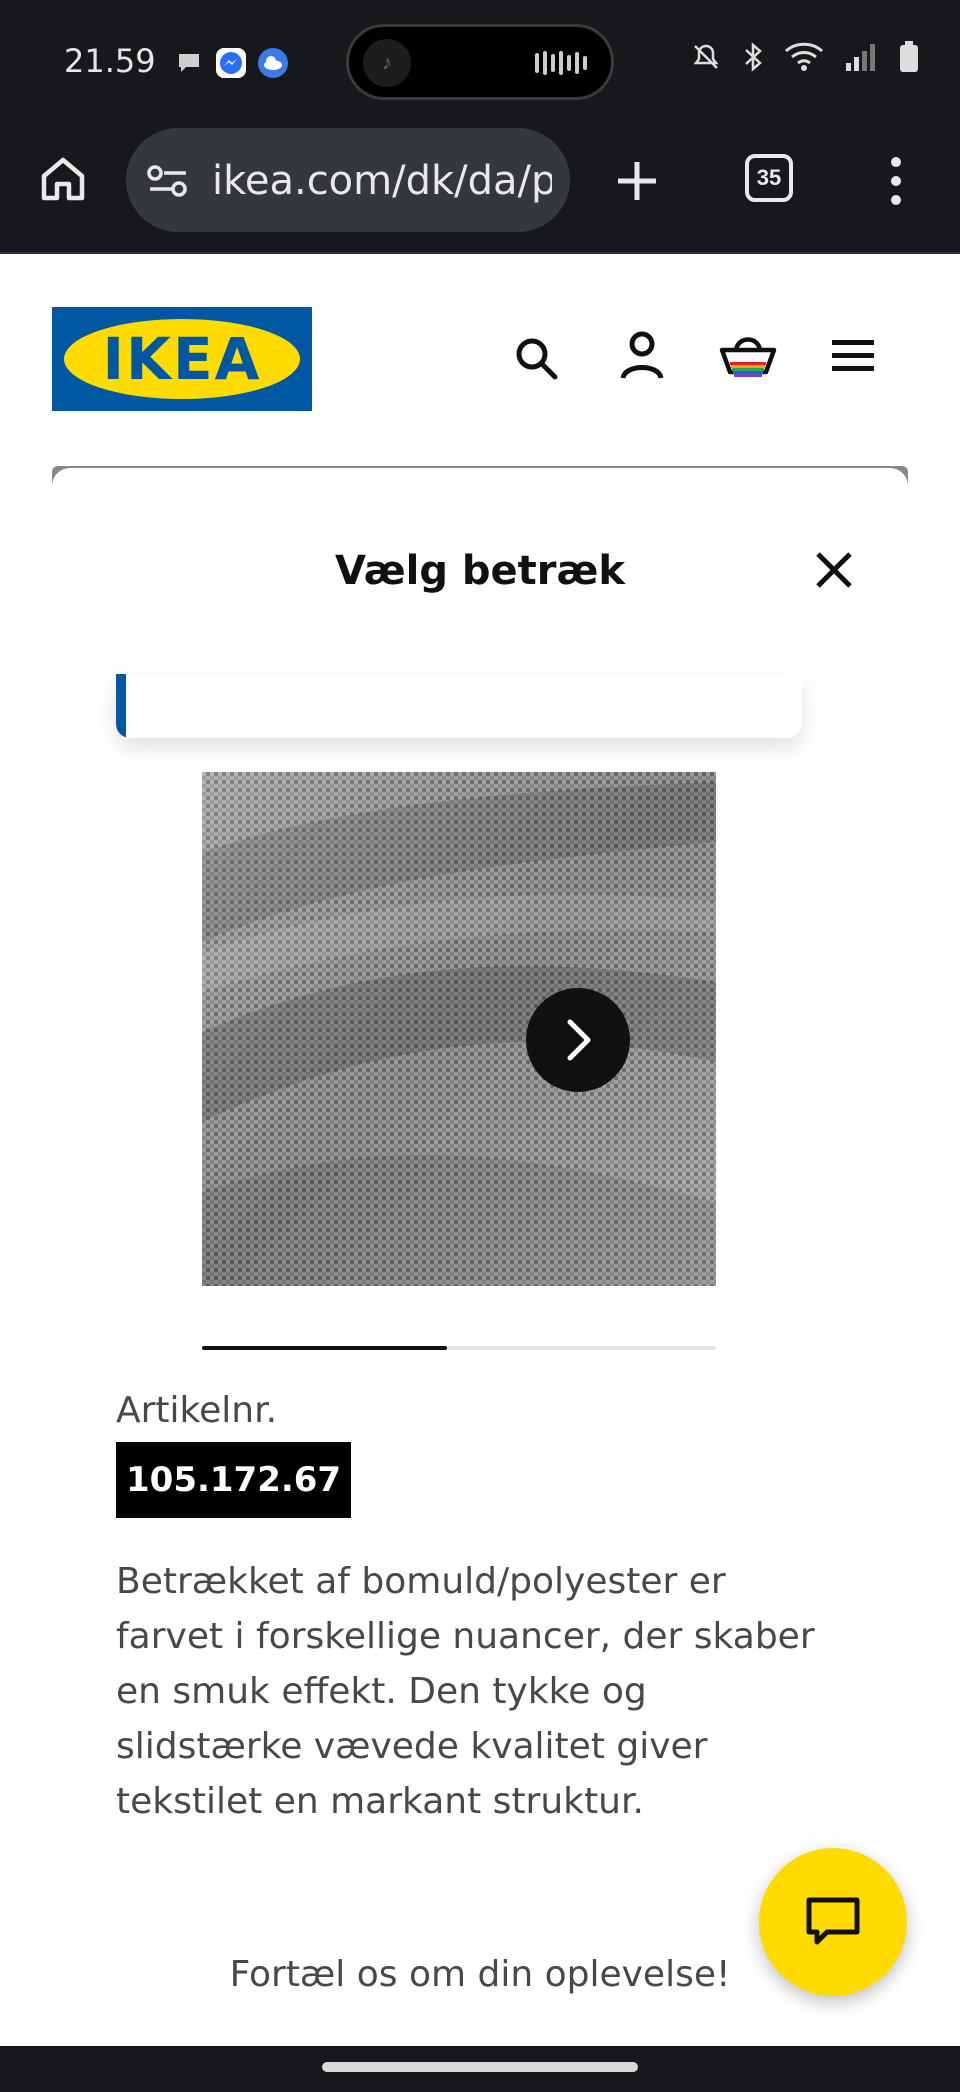 The width and height of the screenshot is (960, 2092). What do you see at coordinates (273, 63) in the screenshot?
I see `weather-icon` at bounding box center [273, 63].